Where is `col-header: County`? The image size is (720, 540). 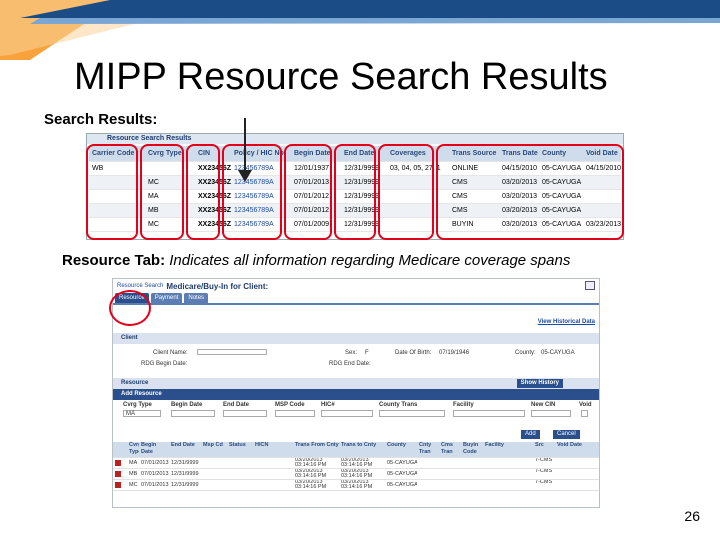
col-header: County is located at coordinates (401, 449).